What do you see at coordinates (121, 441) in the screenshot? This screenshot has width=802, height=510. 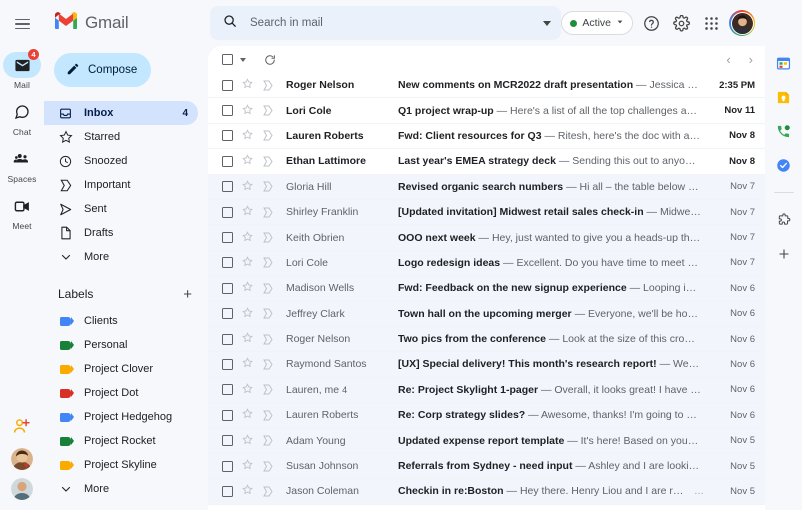 I see `sidebar-item-label-project-rocket: Project Rocket` at bounding box center [121, 441].